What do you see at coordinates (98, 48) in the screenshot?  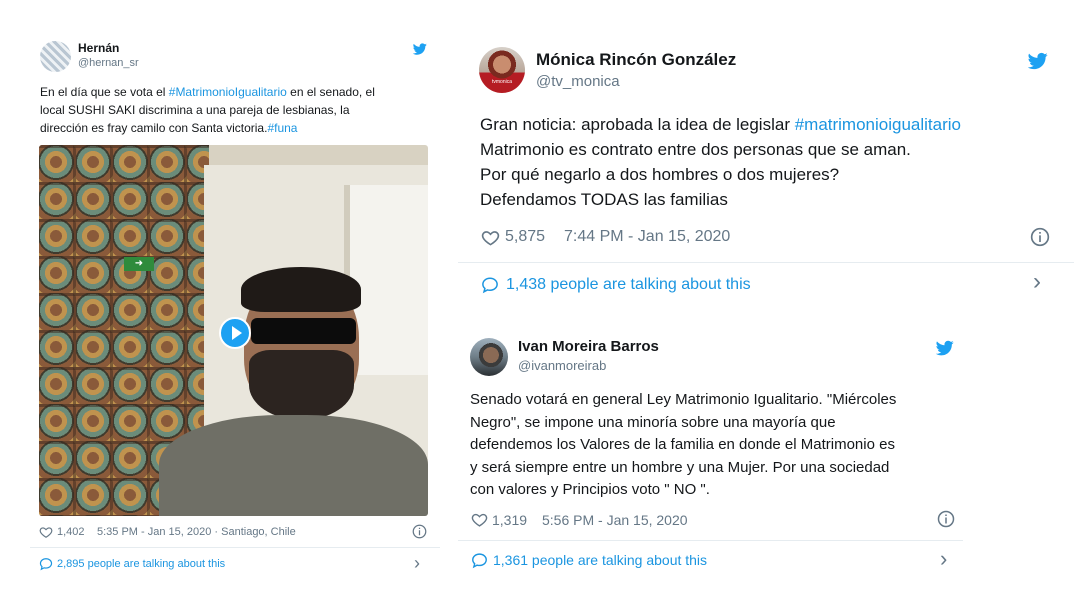 I see `author-name: Hernán` at bounding box center [98, 48].